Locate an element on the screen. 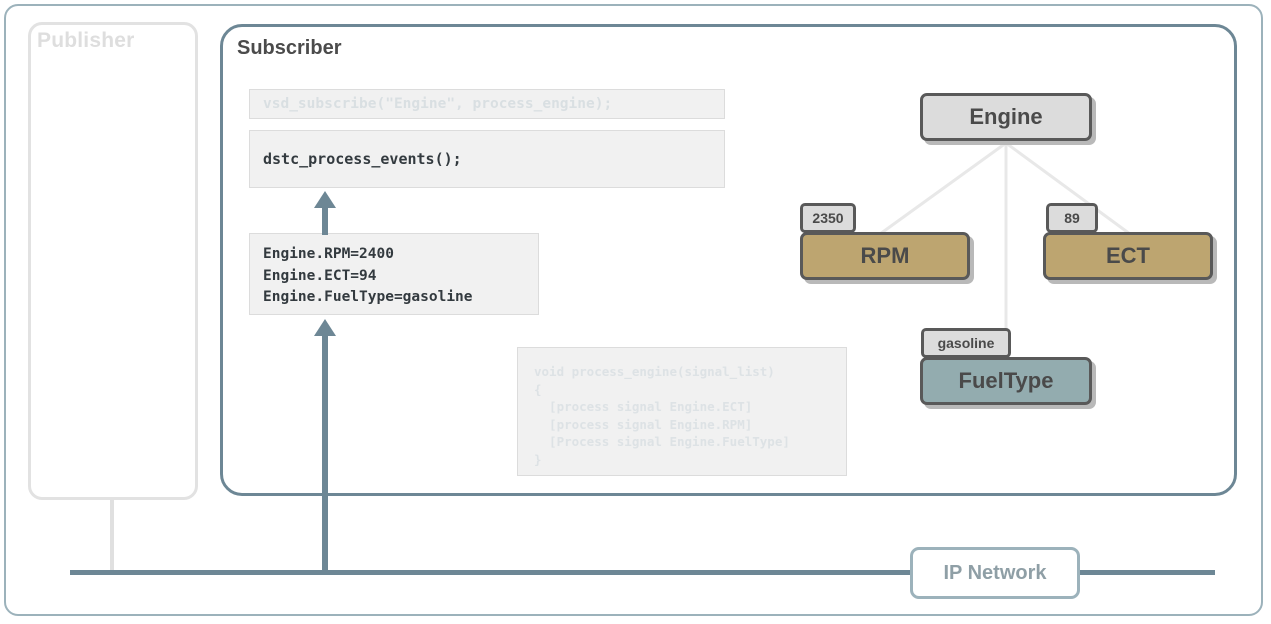  ip-network-label: IP Network is located at coordinates (995, 572).